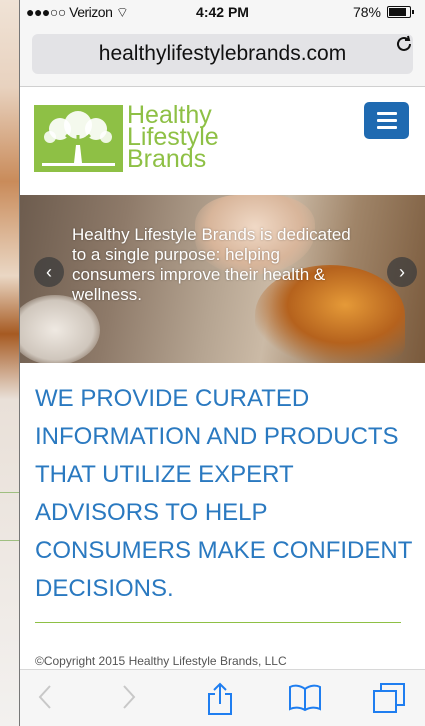 The image size is (425, 726). What do you see at coordinates (218, 622) in the screenshot?
I see `divider` at bounding box center [218, 622].